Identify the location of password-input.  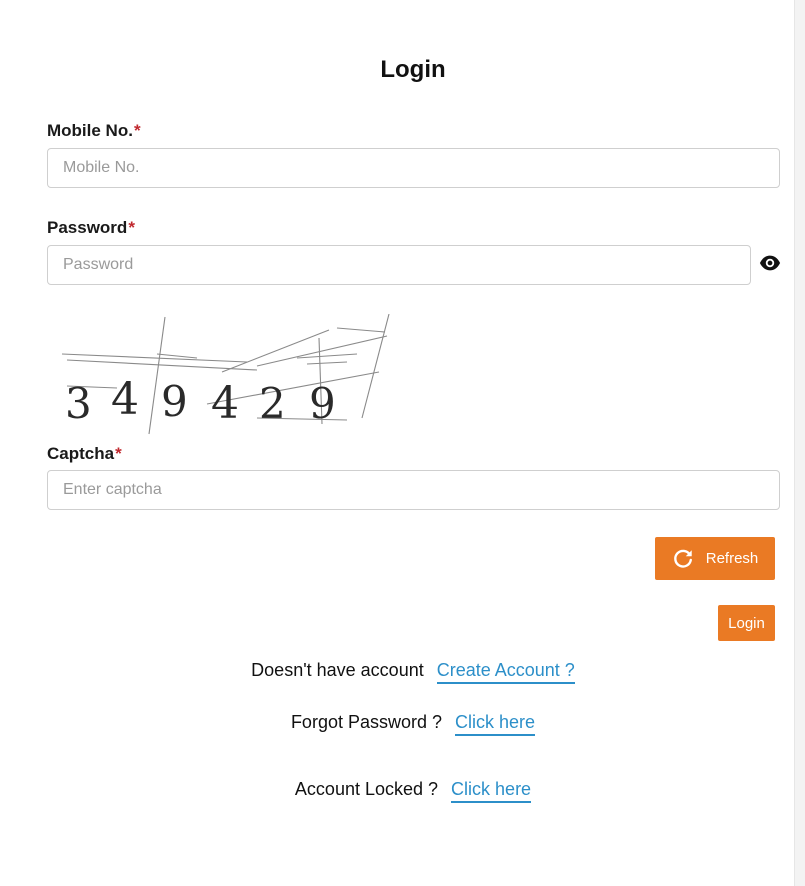
(399, 265).